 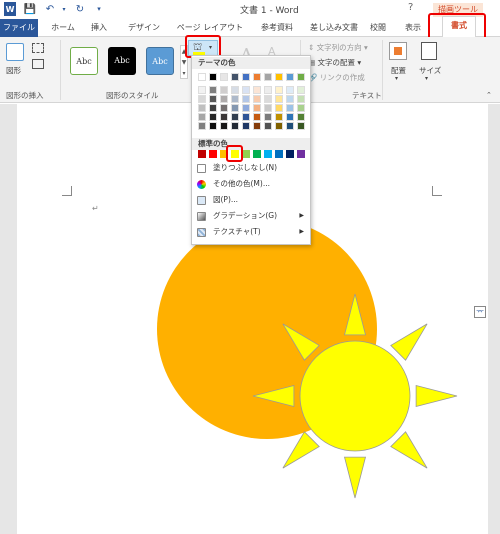 What do you see at coordinates (459, 26) in the screenshot?
I see `tab-format: 書式` at bounding box center [459, 26].